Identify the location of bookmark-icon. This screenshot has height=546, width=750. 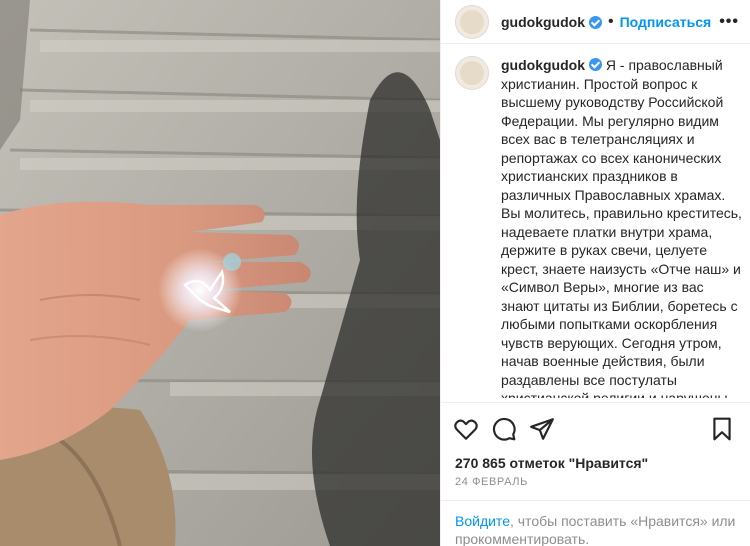
(722, 429).